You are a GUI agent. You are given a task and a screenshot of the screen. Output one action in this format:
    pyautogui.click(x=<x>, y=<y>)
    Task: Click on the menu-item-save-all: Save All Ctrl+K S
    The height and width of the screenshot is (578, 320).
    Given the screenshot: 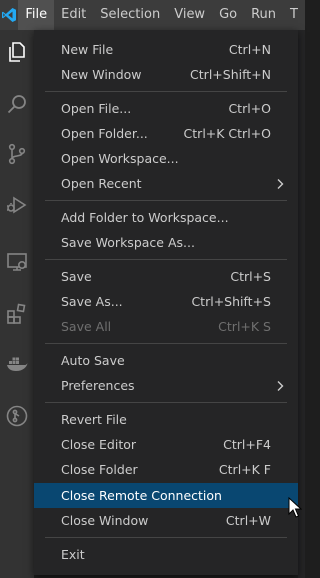 What is the action you would take?
    pyautogui.click(x=166, y=326)
    